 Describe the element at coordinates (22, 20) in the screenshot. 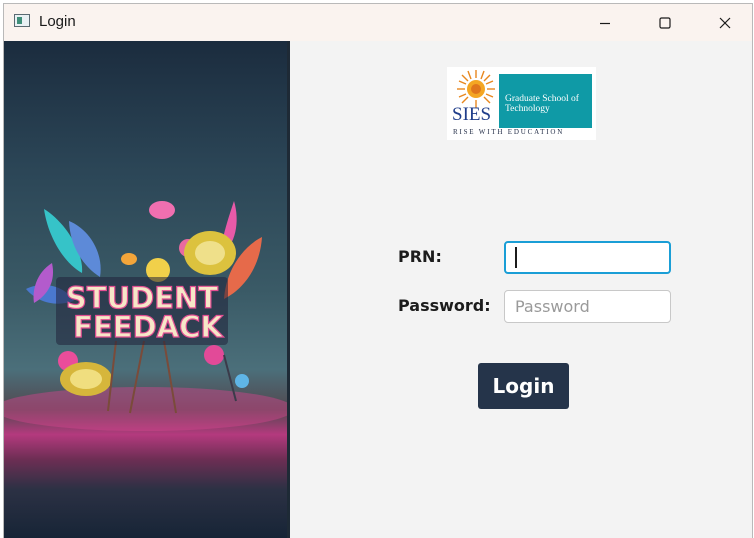

I see `app-window-icon` at that location.